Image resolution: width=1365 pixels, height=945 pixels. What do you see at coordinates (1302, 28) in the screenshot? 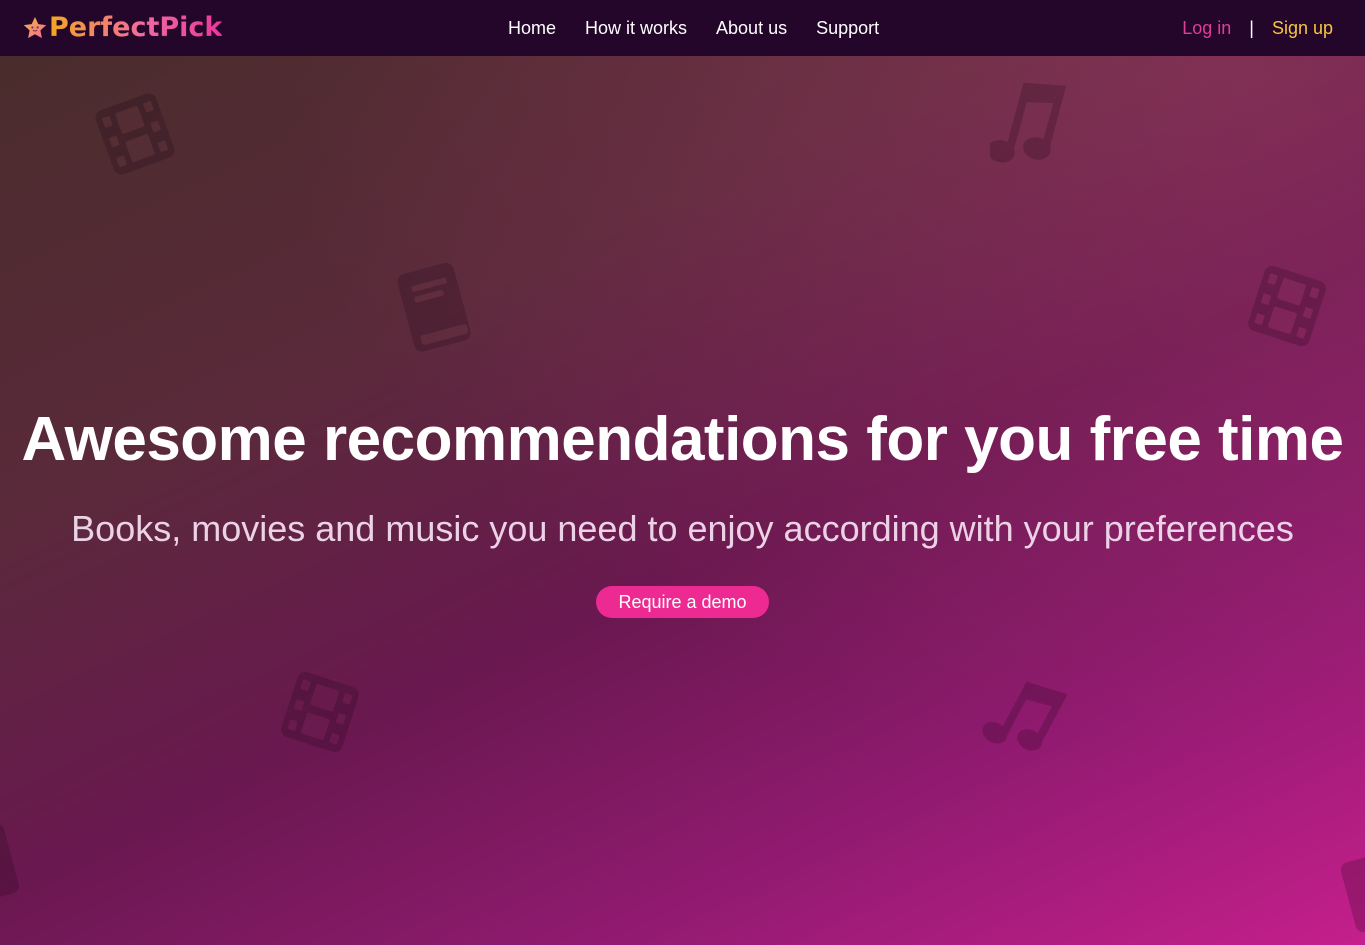
I see `signup-link: Sign up` at bounding box center [1302, 28].